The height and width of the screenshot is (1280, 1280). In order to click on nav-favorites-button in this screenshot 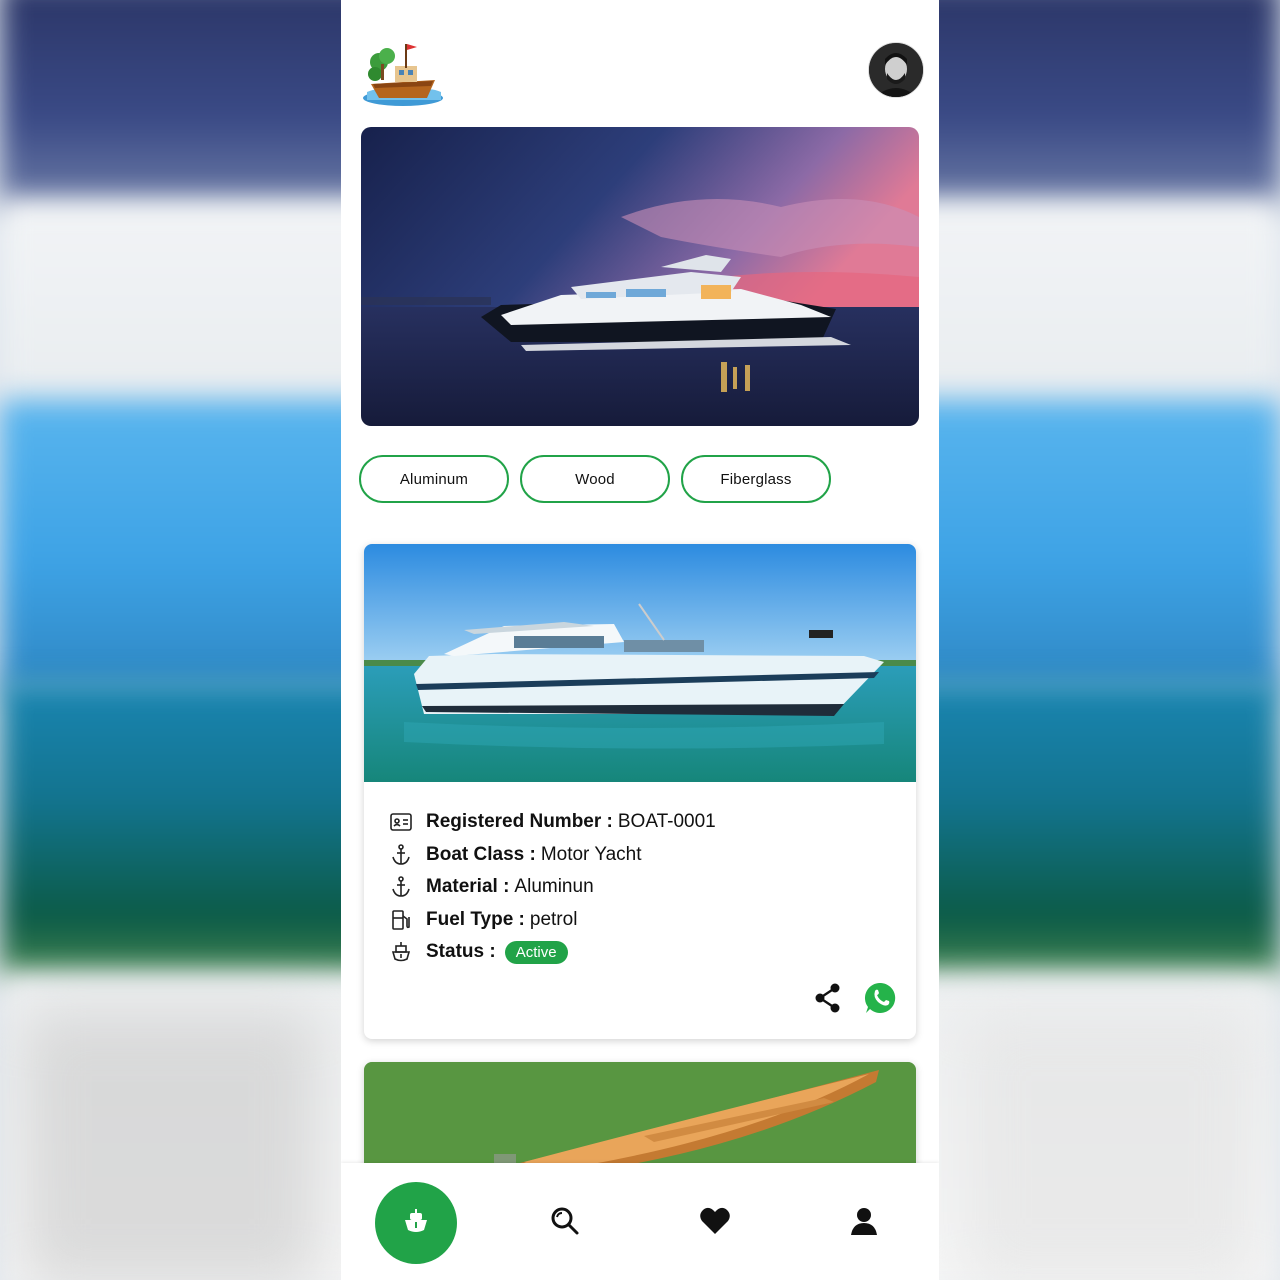, I will do `click(715, 1223)`.